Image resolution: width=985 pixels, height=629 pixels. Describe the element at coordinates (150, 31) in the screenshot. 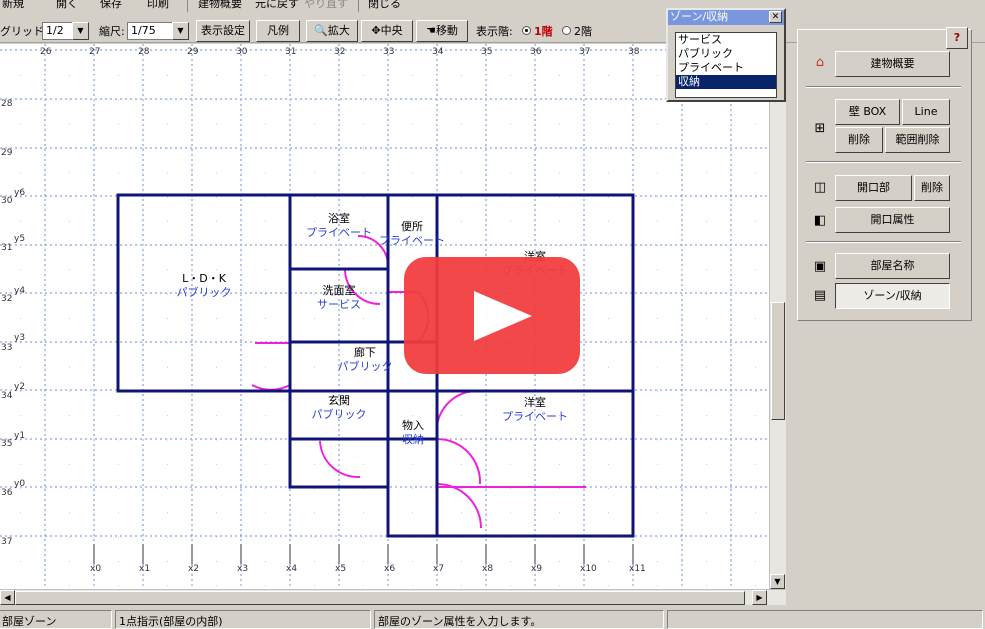

I see `scale-select: 1/75` at that location.